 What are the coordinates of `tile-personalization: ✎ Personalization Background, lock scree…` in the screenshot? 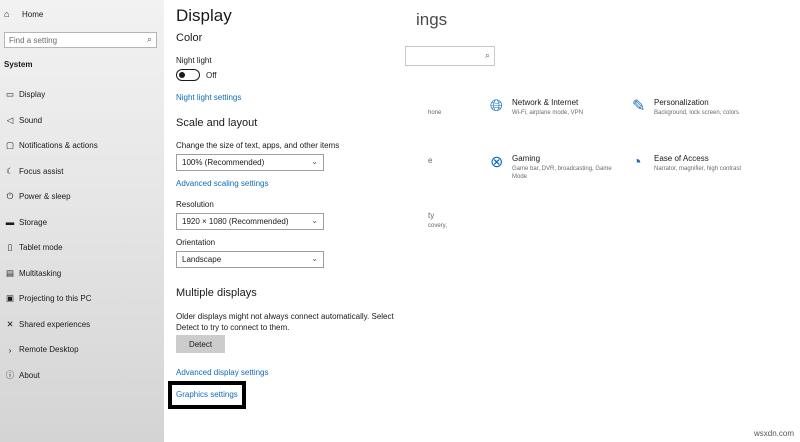 It's located at (698, 107).